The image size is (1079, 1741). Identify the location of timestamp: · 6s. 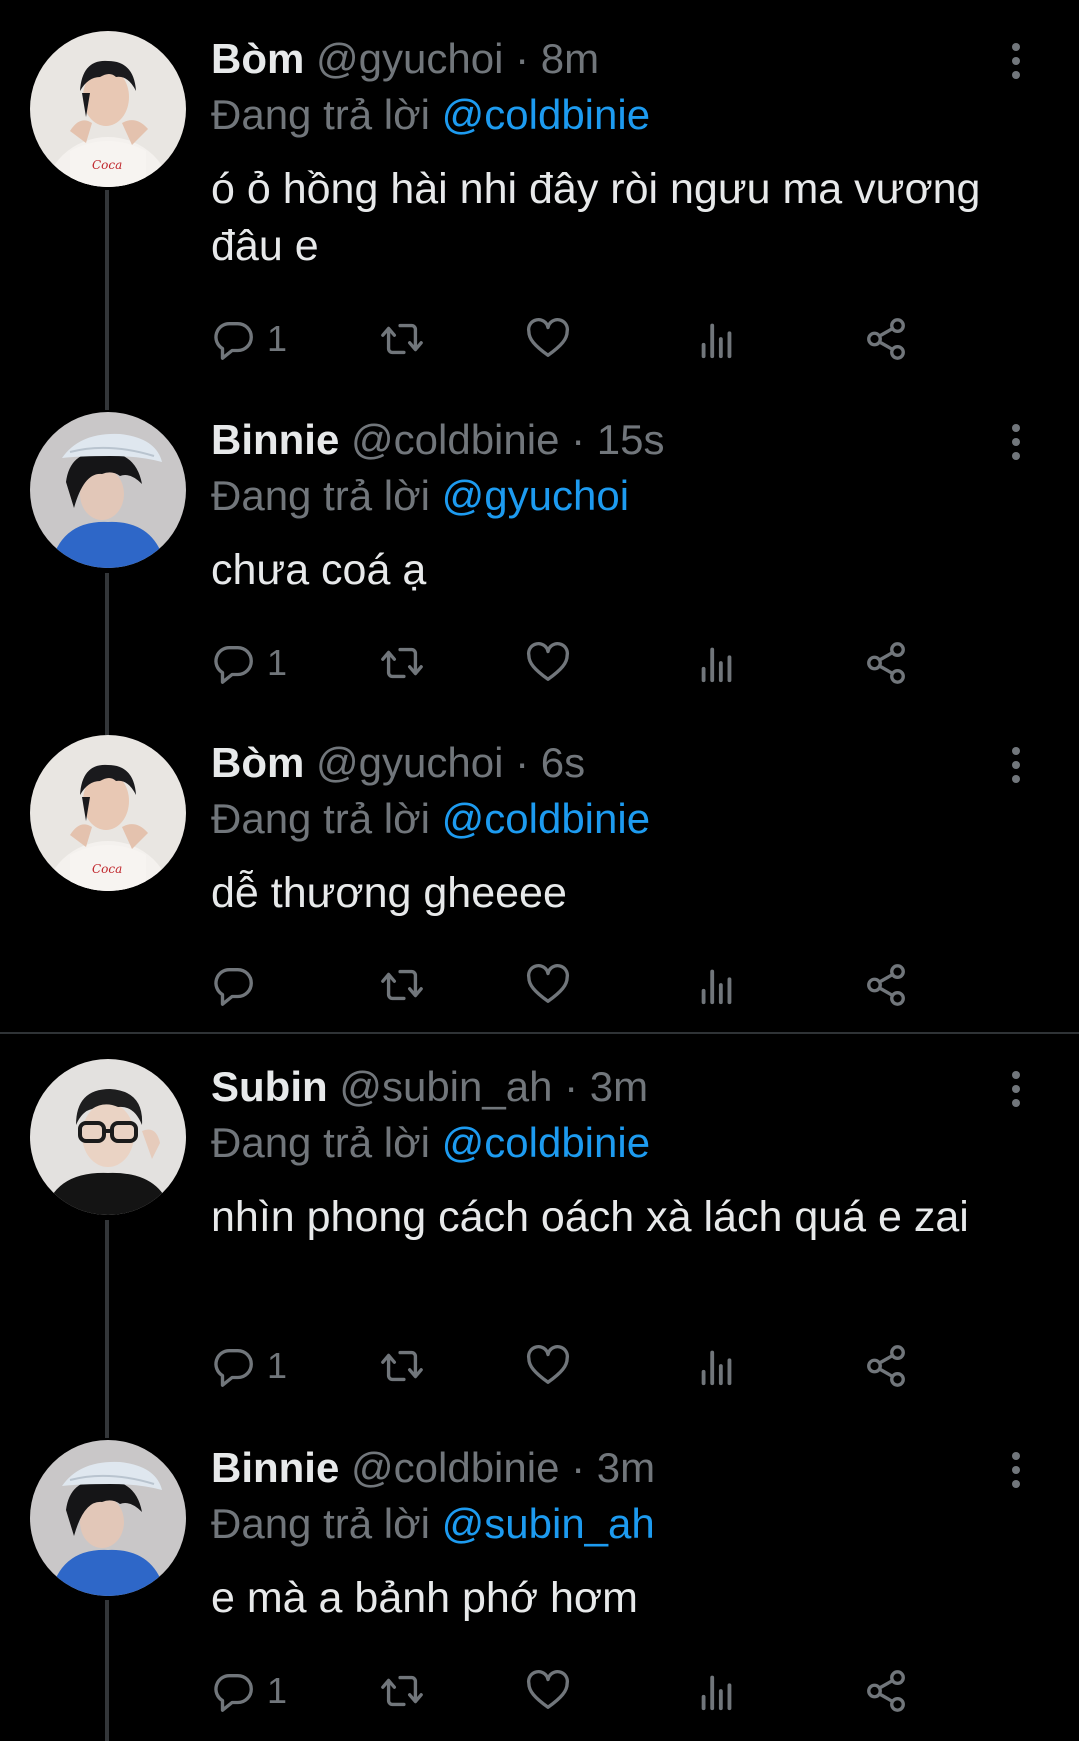
(550, 762).